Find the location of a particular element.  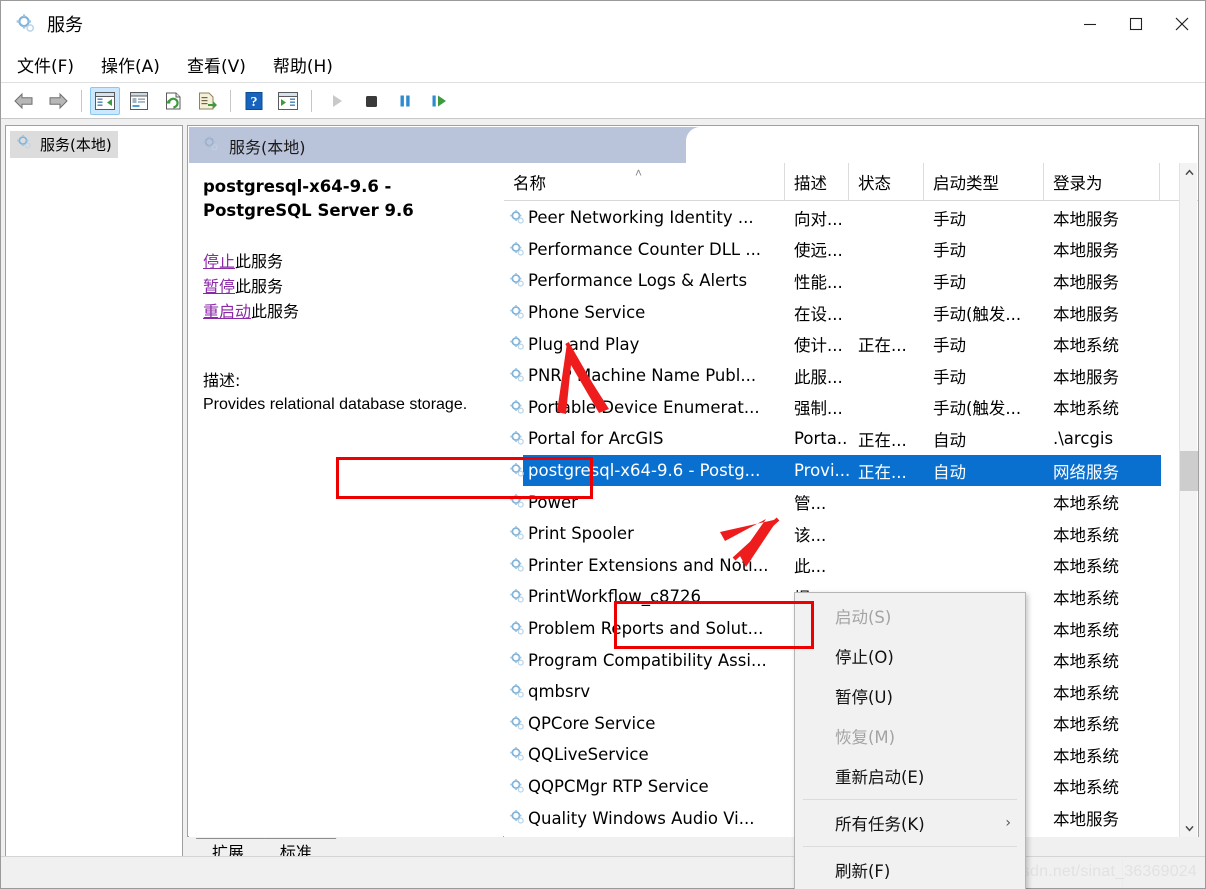

column-status: 状态 is located at coordinates (886, 182).